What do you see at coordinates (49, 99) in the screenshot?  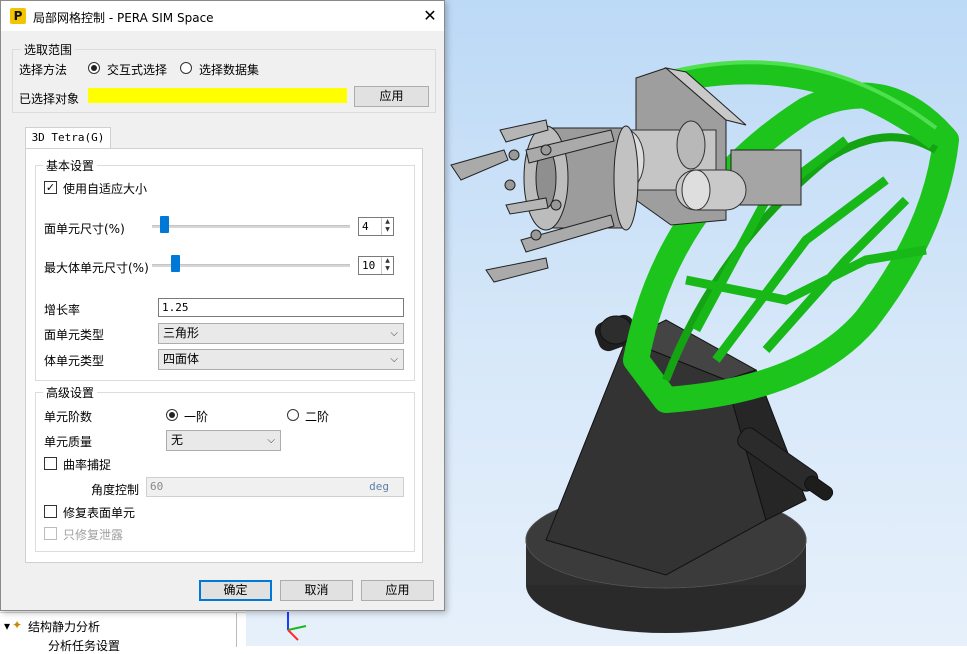 I see `selected-objects-label: 已选择对象` at bounding box center [49, 99].